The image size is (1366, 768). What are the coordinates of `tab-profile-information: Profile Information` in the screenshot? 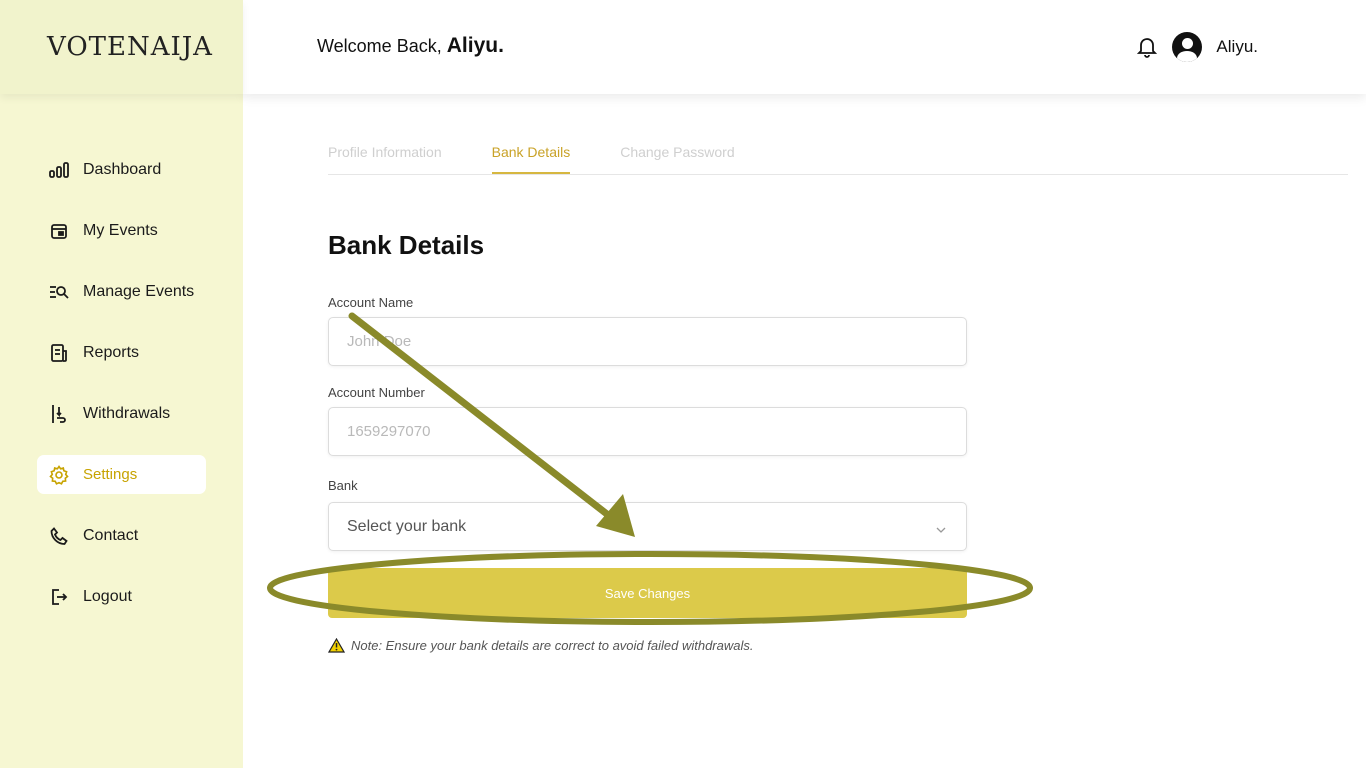 It's located at (385, 152).